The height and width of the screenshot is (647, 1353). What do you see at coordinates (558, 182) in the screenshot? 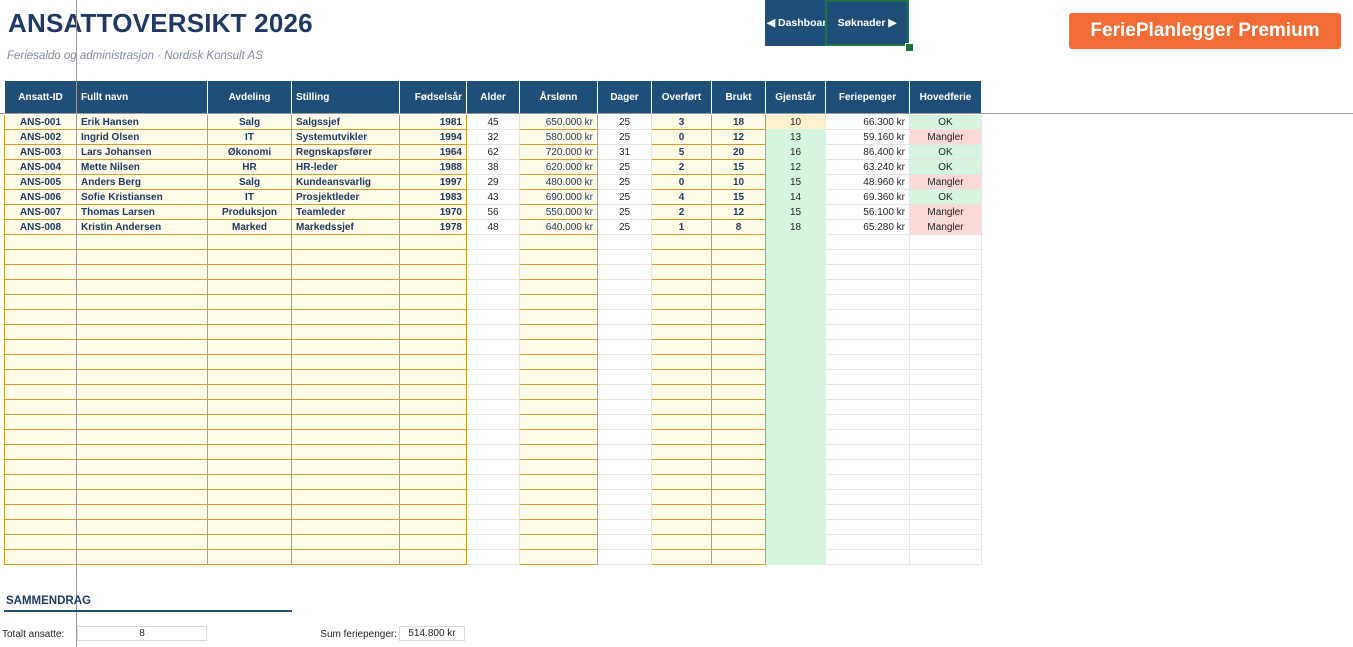
I see `table-cell: 480.000 kr` at bounding box center [558, 182].